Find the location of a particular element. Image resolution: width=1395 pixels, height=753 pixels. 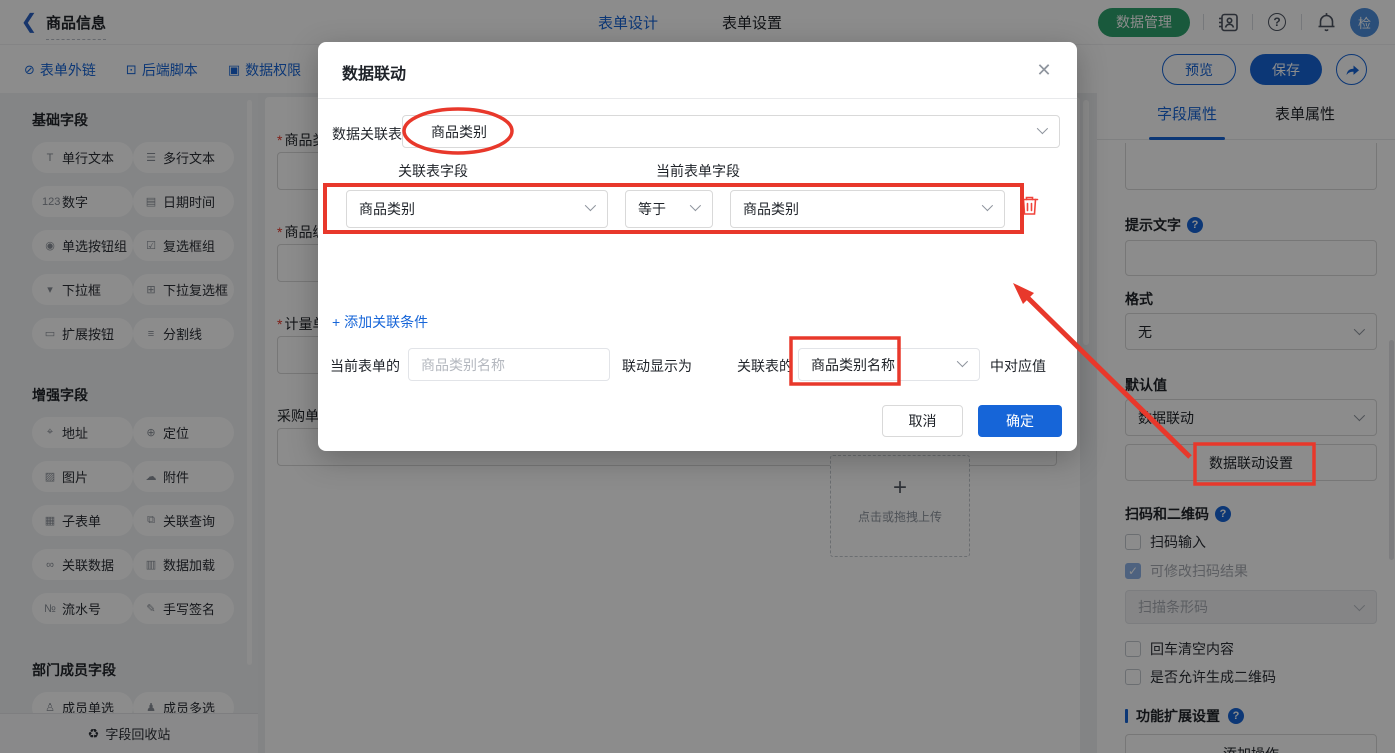

current-form-label: 当前表单的 is located at coordinates (365, 366).